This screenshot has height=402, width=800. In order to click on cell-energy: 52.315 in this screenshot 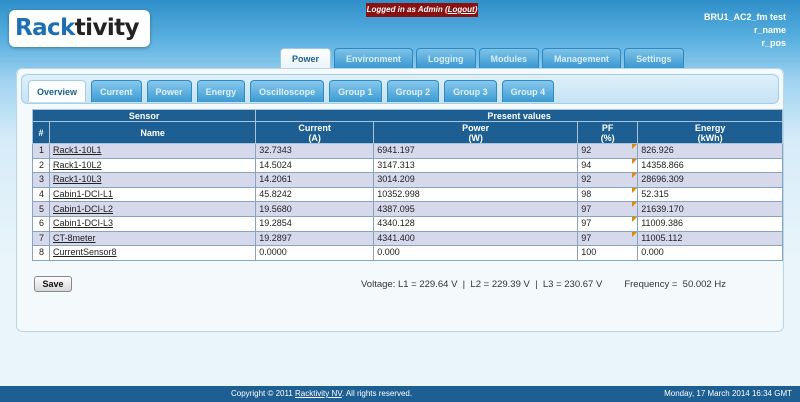, I will do `click(710, 194)`.